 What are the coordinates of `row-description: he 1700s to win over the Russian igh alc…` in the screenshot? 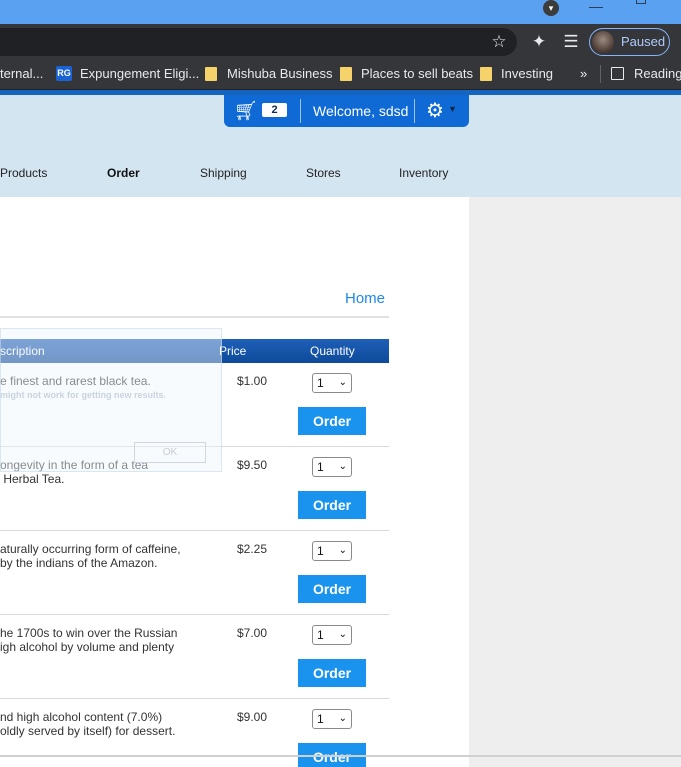 It's located at (89, 640).